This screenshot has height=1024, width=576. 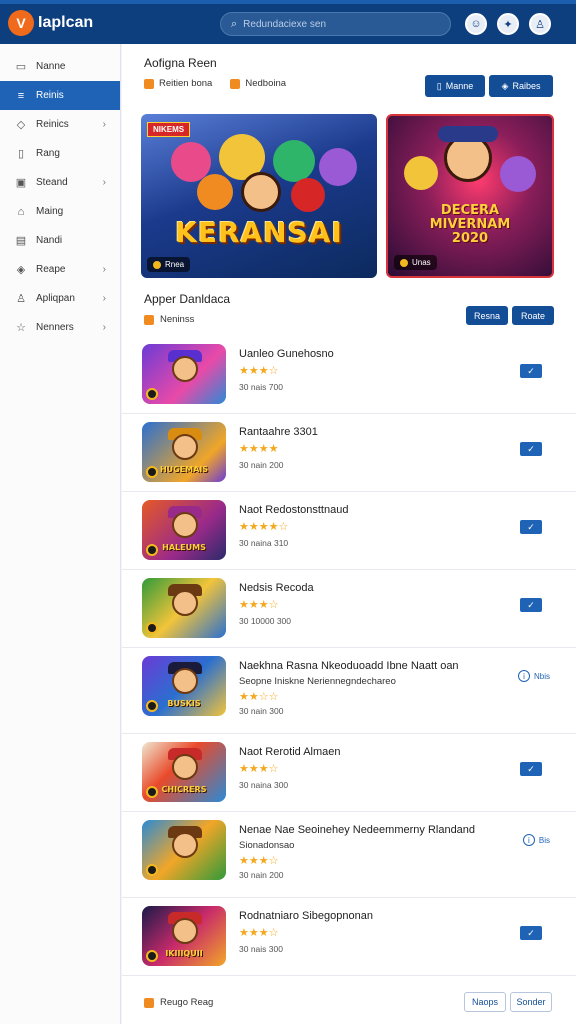 I want to click on game-thumbnail: HUGEMAIS, so click(x=184, y=452).